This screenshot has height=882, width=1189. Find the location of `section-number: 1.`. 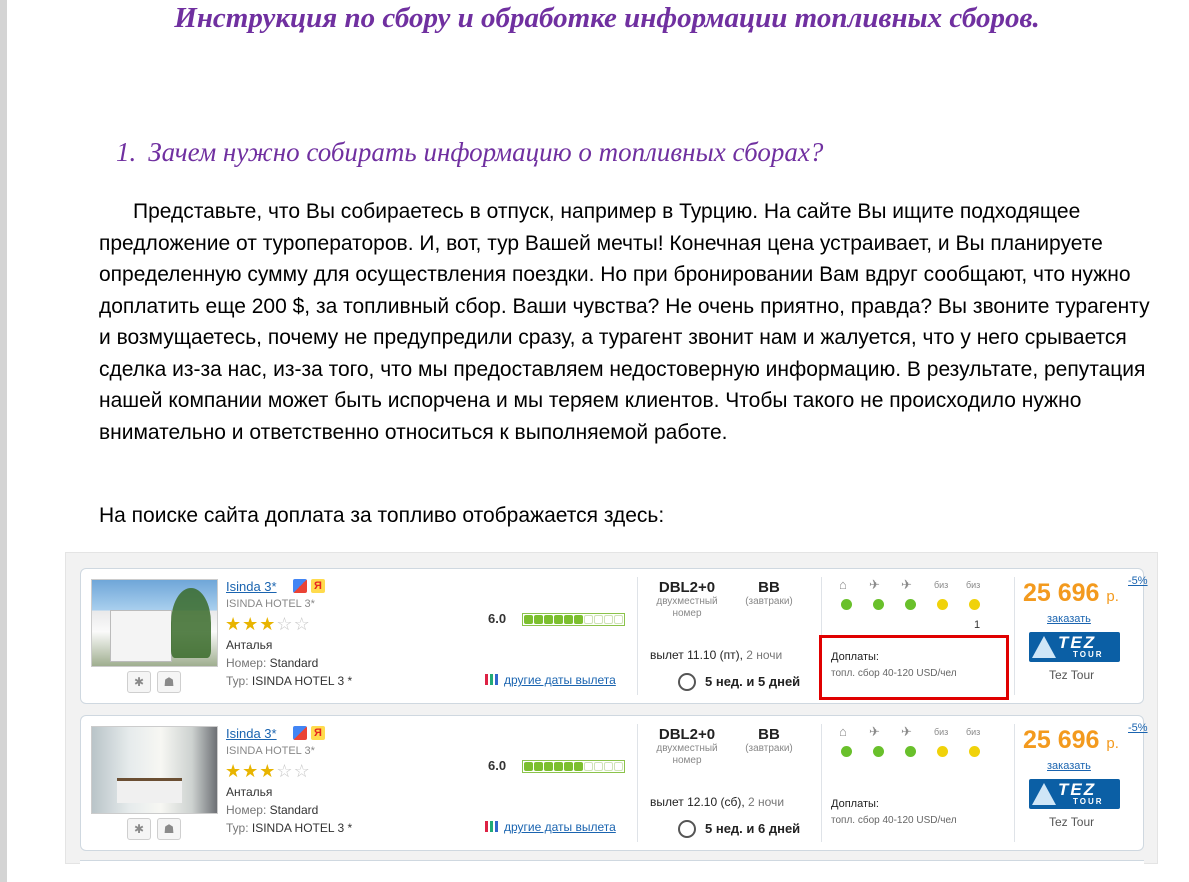

section-number: 1. is located at coordinates (126, 152).